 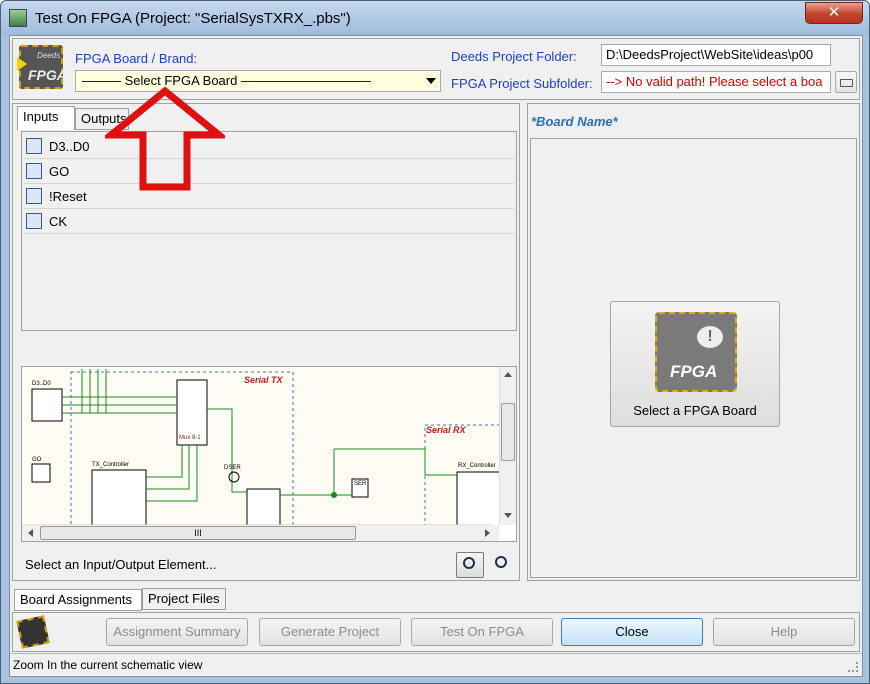 What do you see at coordinates (716, 82) in the screenshot?
I see `subfolder-field: --> No valid path! Please select a boa` at bounding box center [716, 82].